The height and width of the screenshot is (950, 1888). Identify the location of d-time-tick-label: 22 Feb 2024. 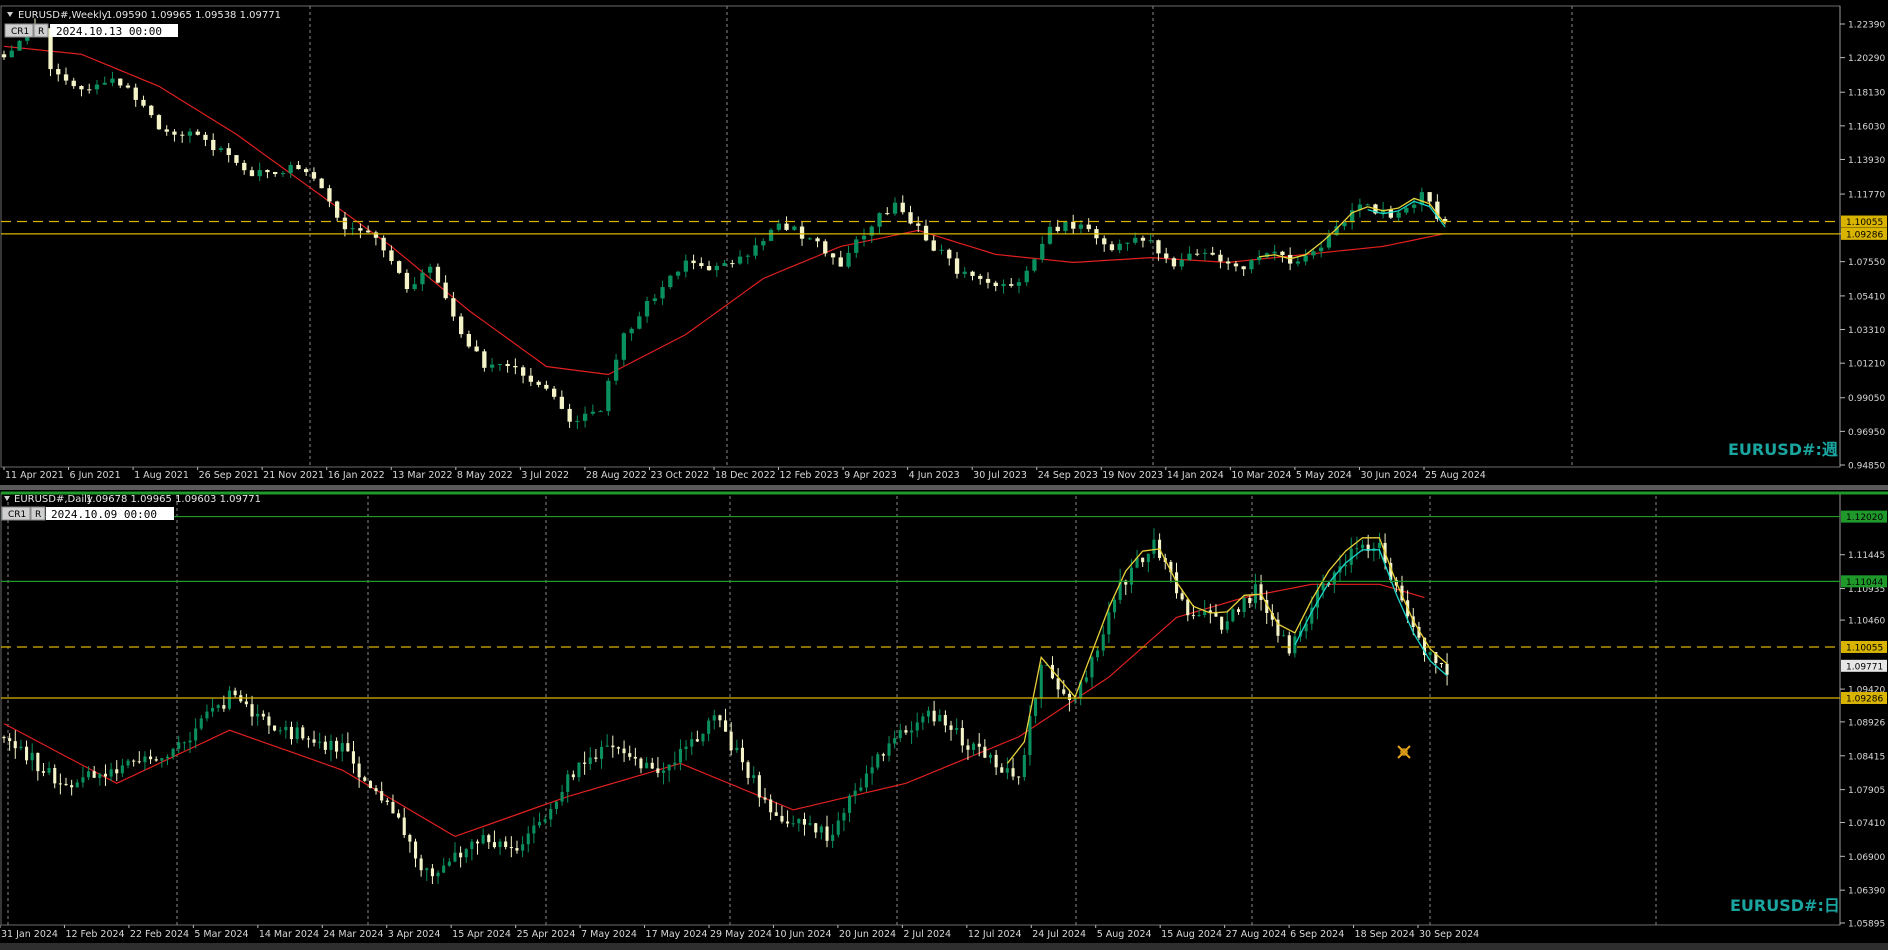
(159, 934).